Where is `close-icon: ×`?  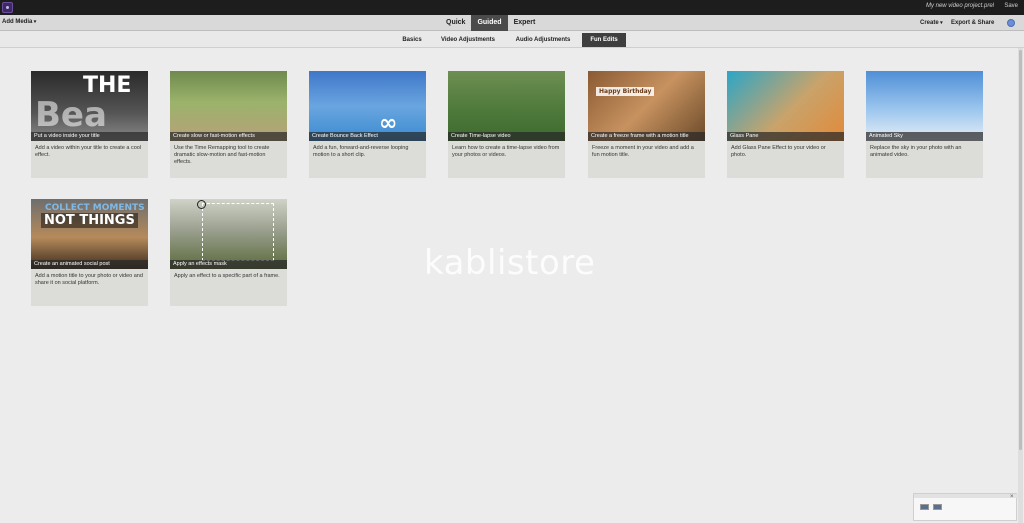 close-icon: × is located at coordinates (1012, 497).